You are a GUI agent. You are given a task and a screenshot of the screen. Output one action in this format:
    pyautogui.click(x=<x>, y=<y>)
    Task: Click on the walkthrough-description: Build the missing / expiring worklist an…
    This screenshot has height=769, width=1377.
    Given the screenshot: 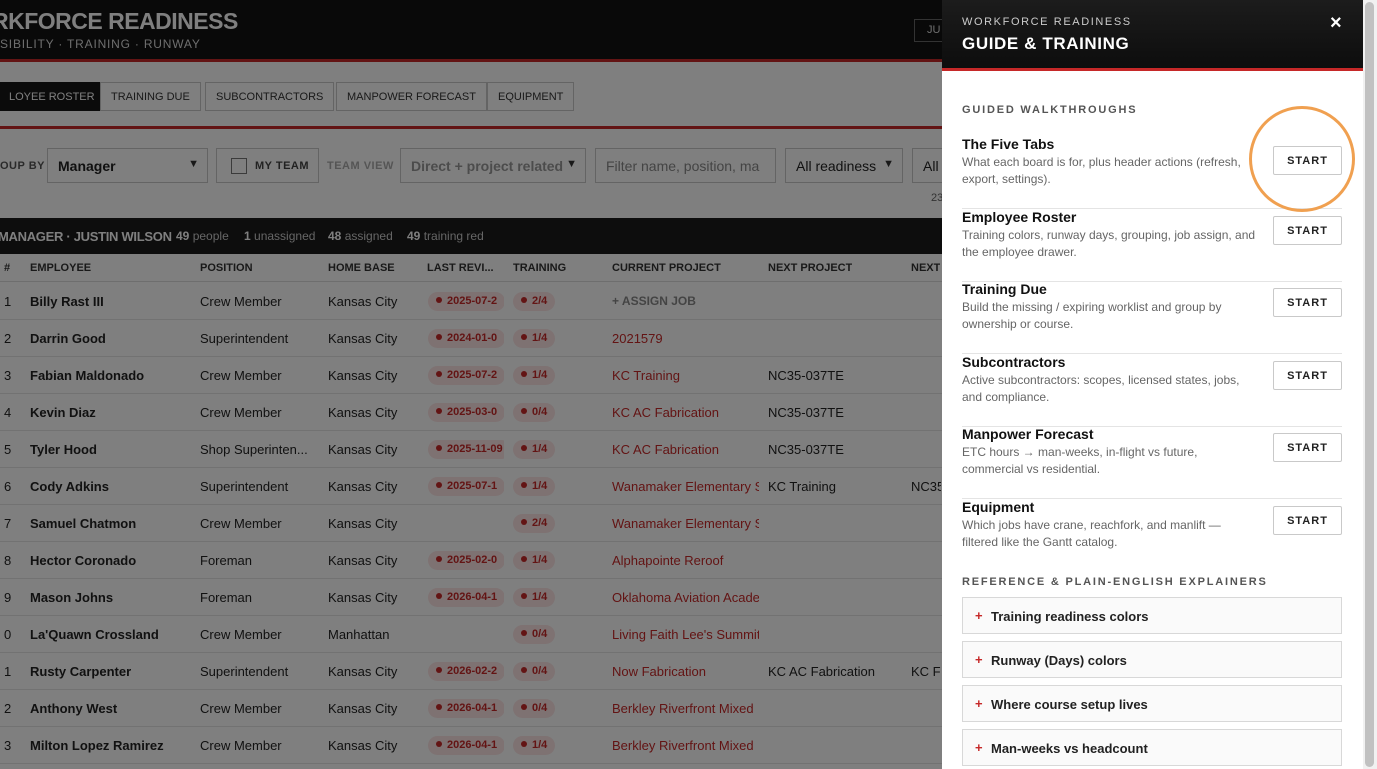 What is the action you would take?
    pyautogui.click(x=1092, y=315)
    